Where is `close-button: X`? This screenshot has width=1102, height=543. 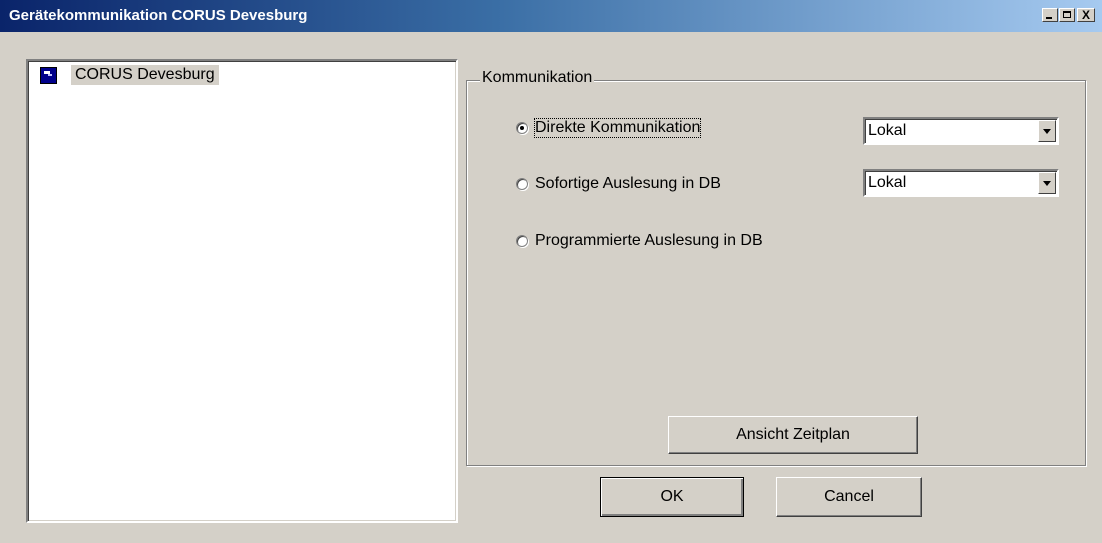 close-button: X is located at coordinates (1086, 15).